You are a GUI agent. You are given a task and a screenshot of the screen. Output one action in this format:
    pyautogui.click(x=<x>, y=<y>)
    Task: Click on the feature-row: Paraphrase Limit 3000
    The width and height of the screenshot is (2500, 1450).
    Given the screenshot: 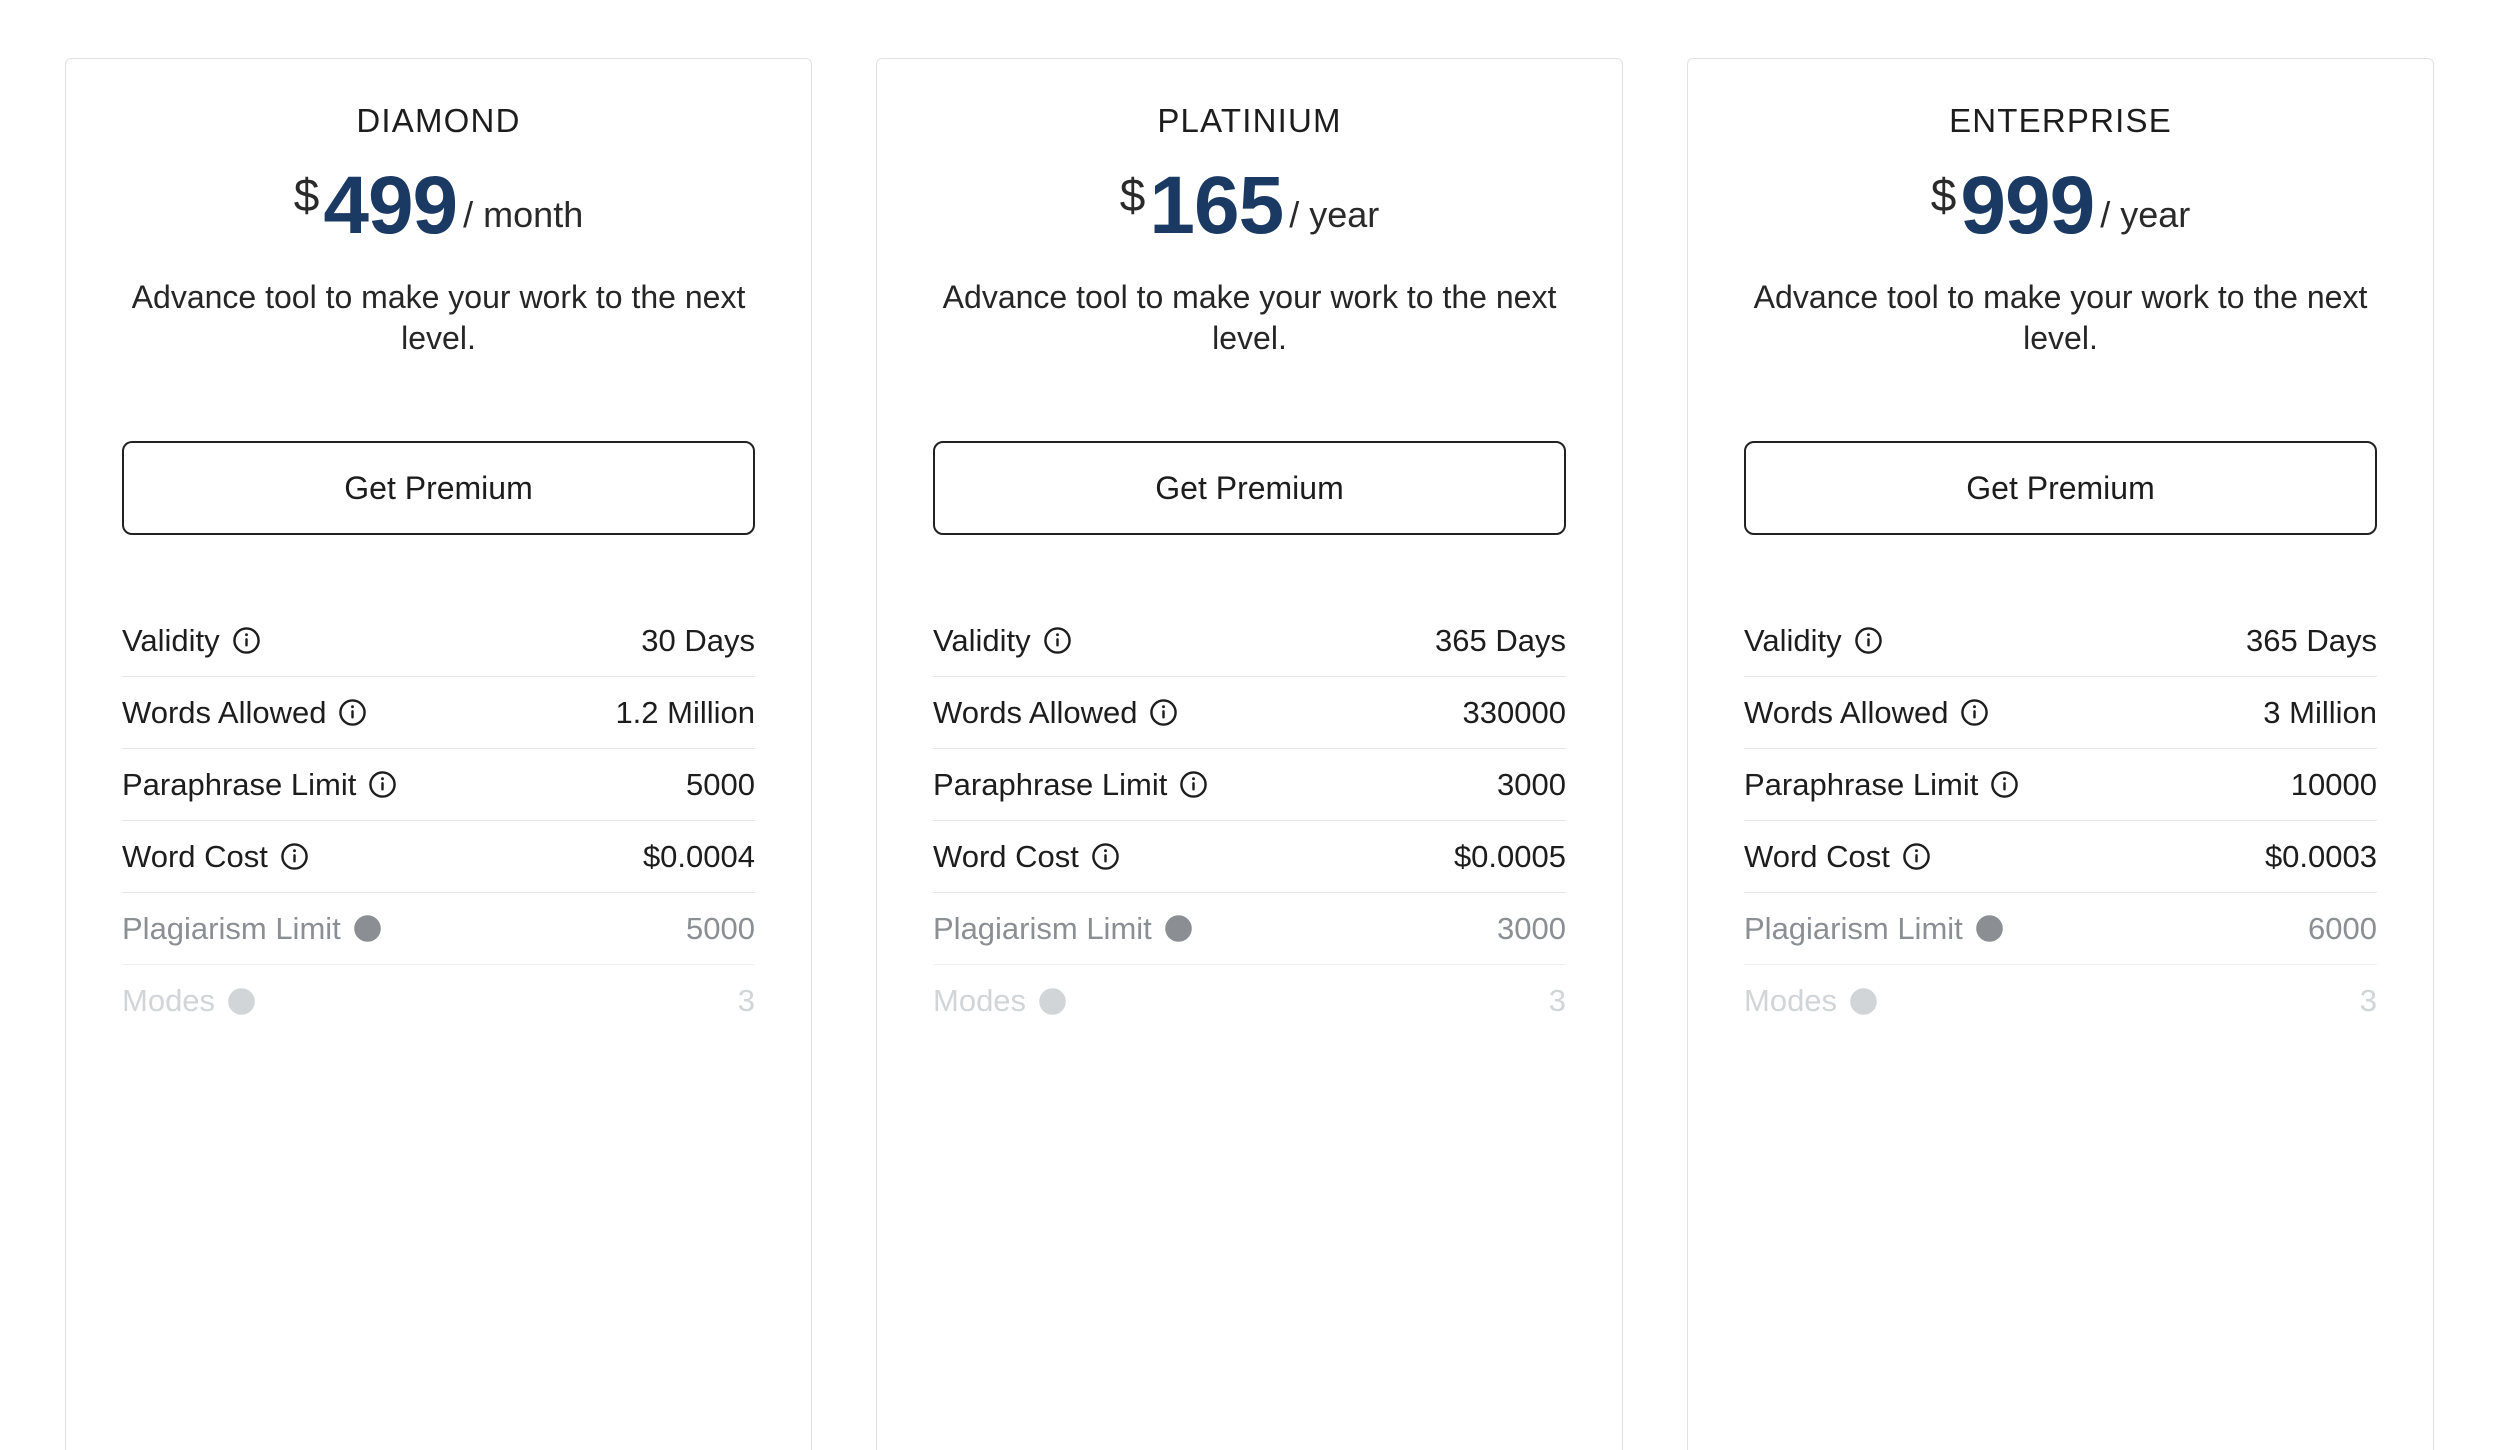 What is the action you would take?
    pyautogui.click(x=1249, y=785)
    